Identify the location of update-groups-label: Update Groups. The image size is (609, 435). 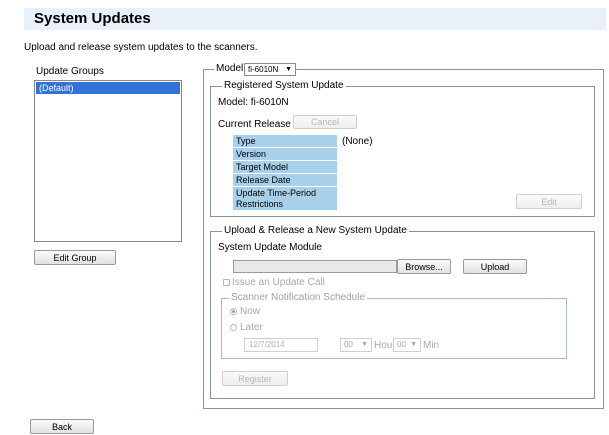
(70, 71).